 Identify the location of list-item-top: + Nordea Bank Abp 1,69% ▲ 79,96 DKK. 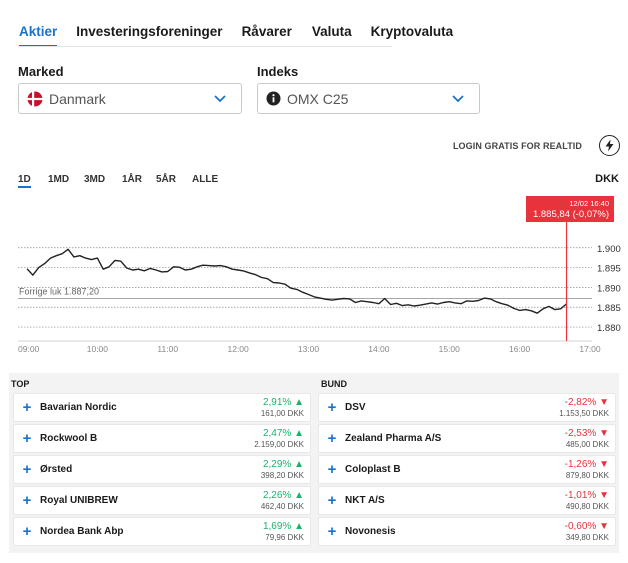
(162, 531).